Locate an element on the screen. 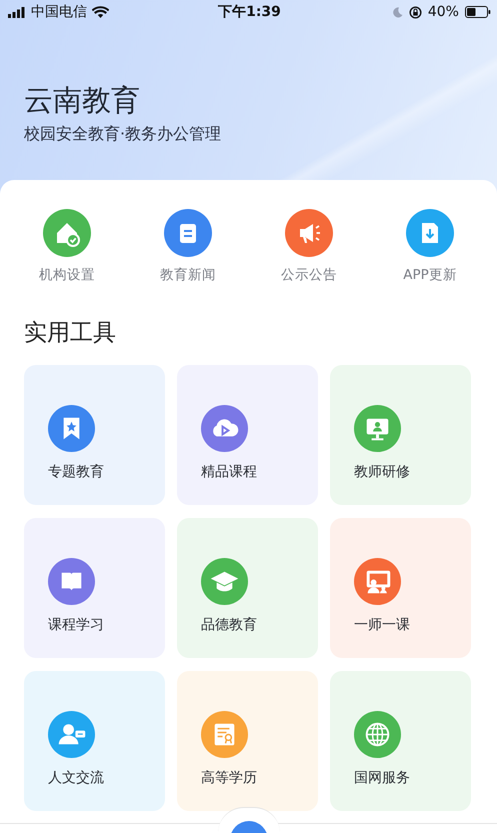 Image resolution: width=497 pixels, height=833 pixels. clock-time: 下午1:39 is located at coordinates (249, 12).